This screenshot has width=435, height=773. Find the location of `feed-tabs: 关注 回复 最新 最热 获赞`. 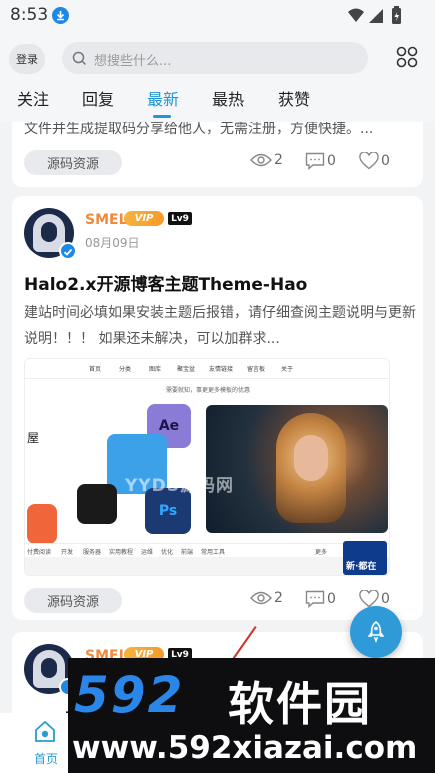

feed-tabs: 关注 回复 最新 最热 获赞 is located at coordinates (217, 102).